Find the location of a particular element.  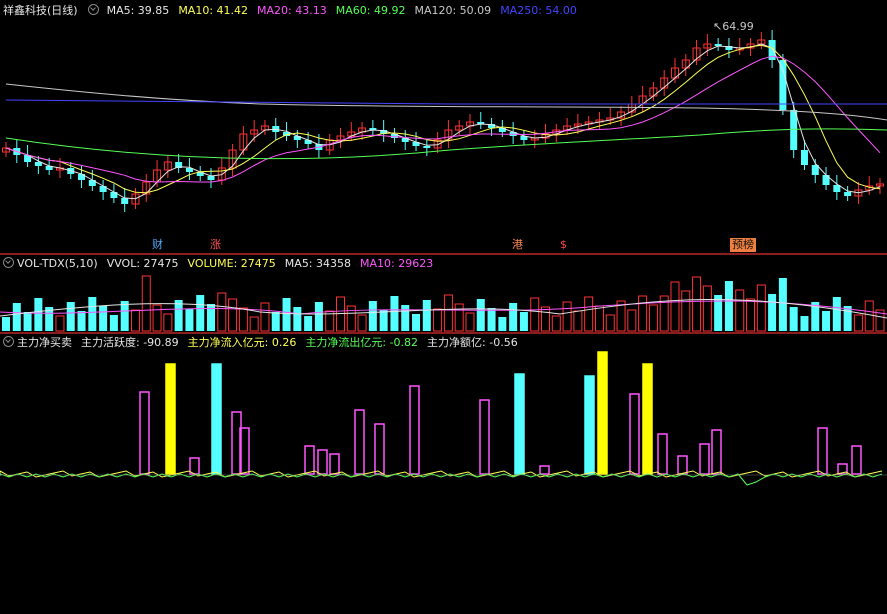

vol-ma5-line is located at coordinates (443, 308).